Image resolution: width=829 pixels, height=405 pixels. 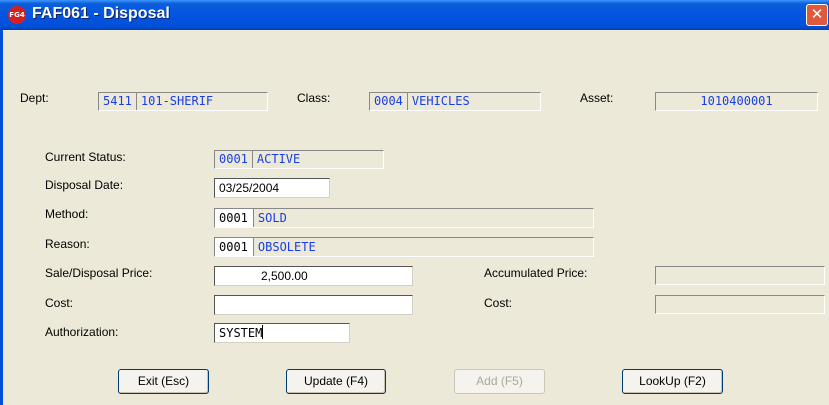 What do you see at coordinates (163, 381) in the screenshot?
I see `exit-button: Exit (Esc)` at bounding box center [163, 381].